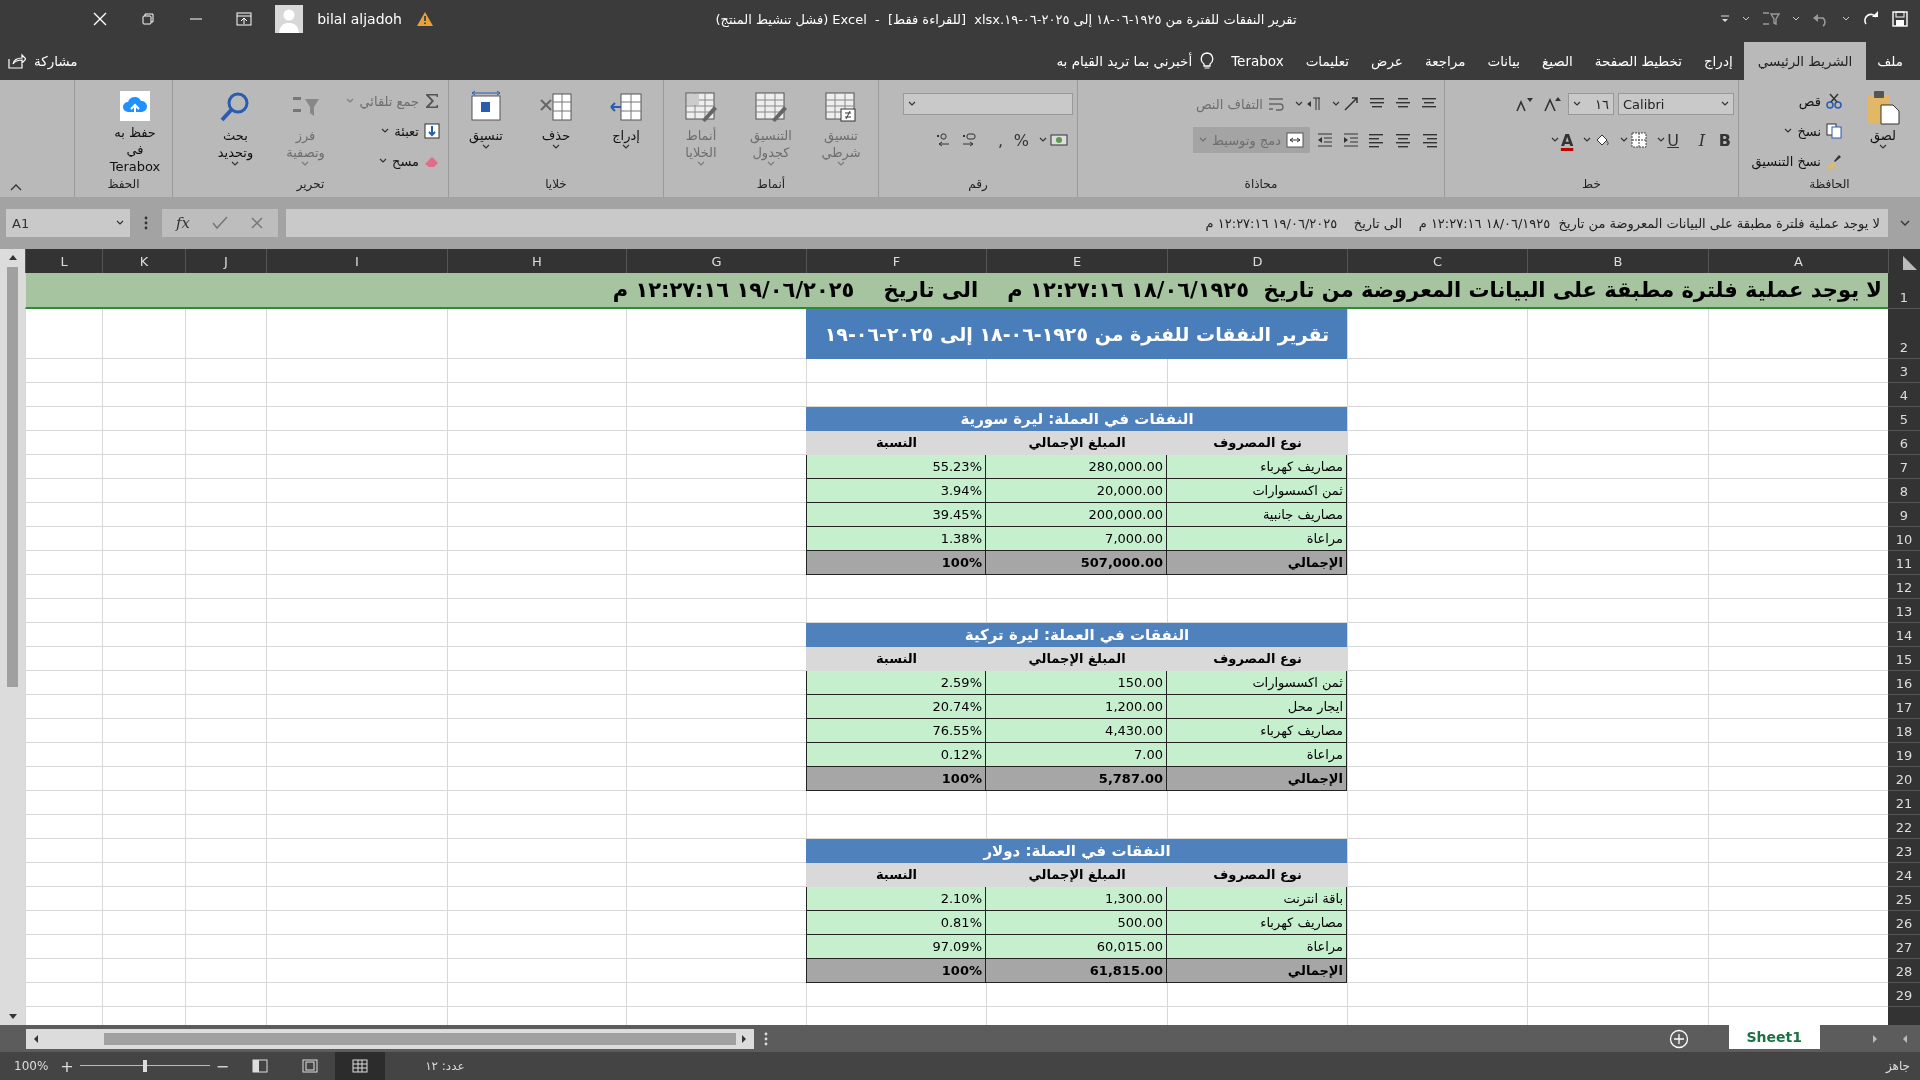 This screenshot has width=1920, height=1080. I want to click on ribbon-tab: بيانات, so click(1503, 61).